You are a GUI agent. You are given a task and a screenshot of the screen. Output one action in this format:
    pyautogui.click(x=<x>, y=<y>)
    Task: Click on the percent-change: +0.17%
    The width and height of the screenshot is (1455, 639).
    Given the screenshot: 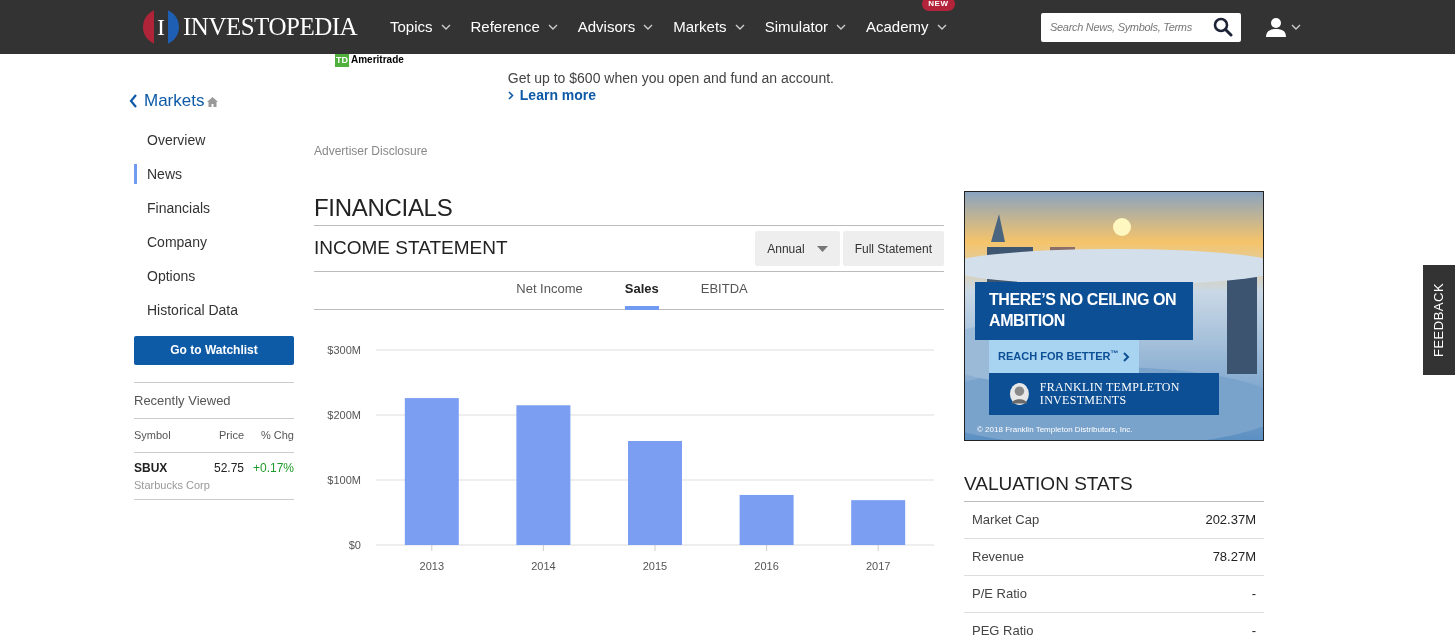 What is the action you would take?
    pyautogui.click(x=272, y=468)
    